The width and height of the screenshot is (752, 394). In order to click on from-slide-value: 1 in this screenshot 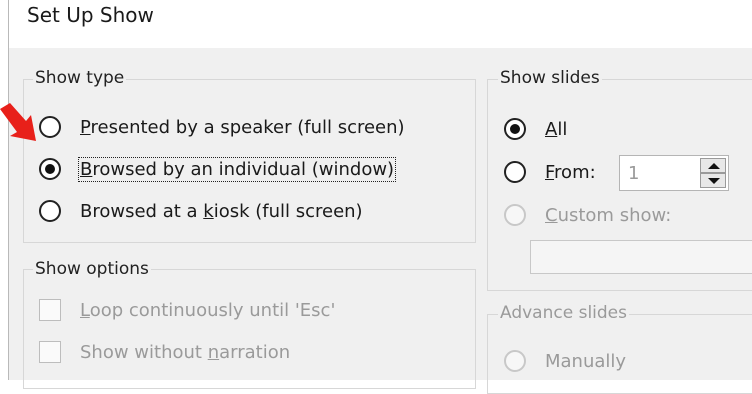, I will do `click(633, 173)`.